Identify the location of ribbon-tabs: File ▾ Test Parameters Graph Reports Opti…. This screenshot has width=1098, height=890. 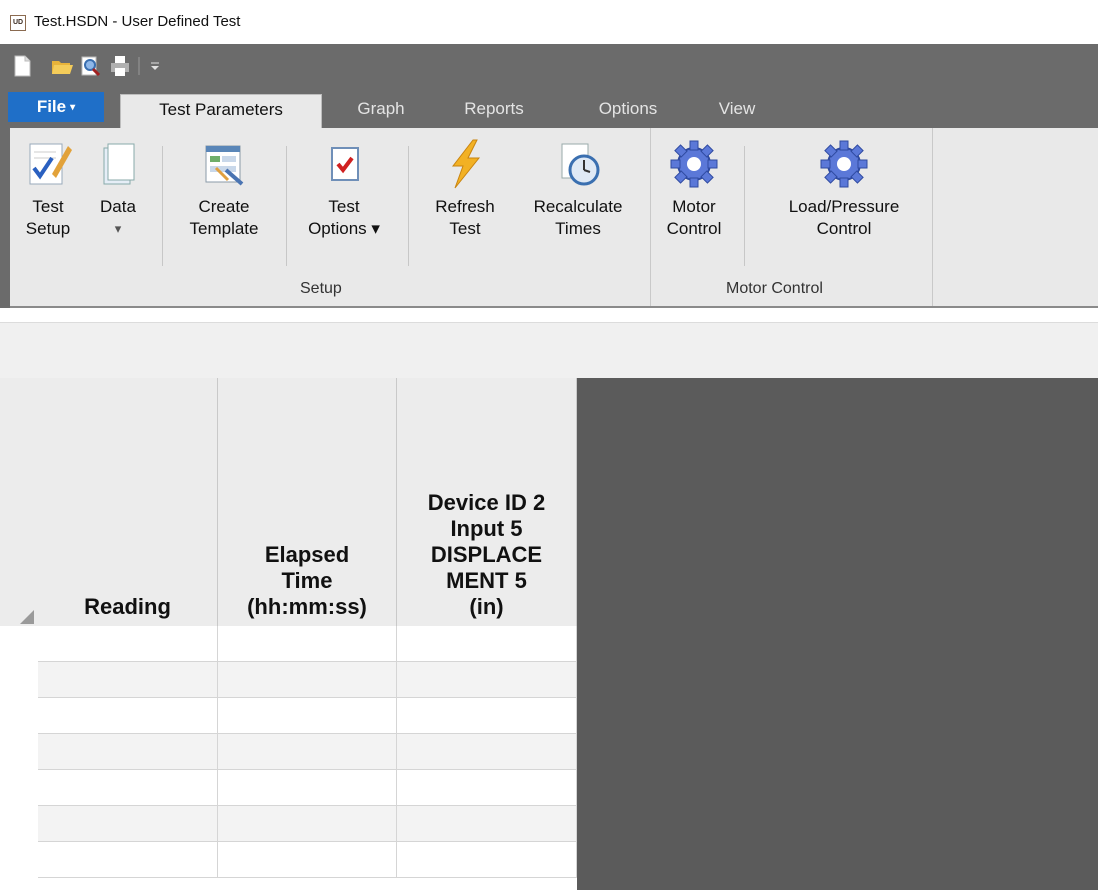
(549, 108).